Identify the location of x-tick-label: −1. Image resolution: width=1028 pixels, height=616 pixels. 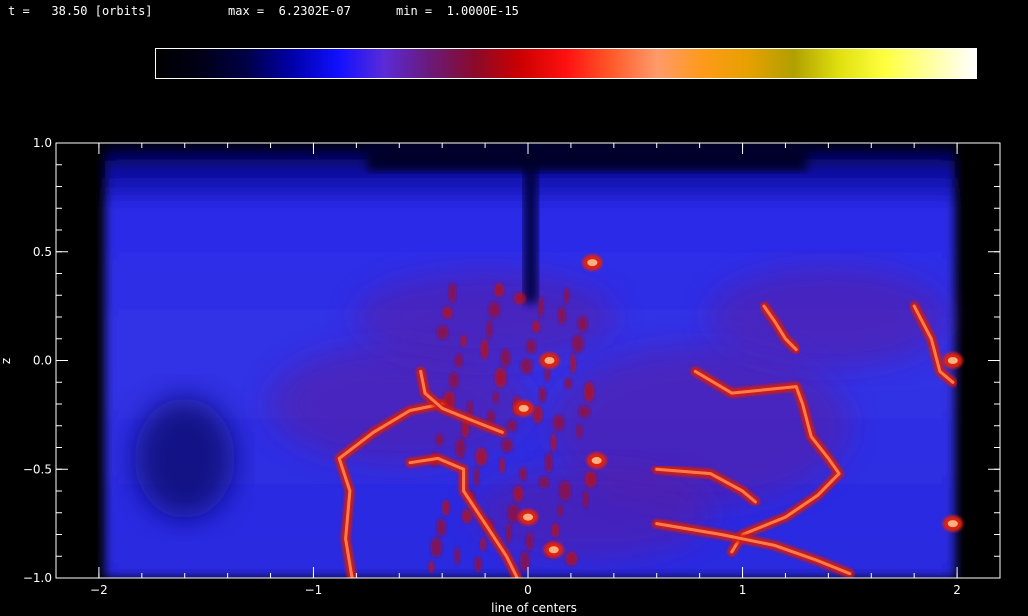
(314, 590).